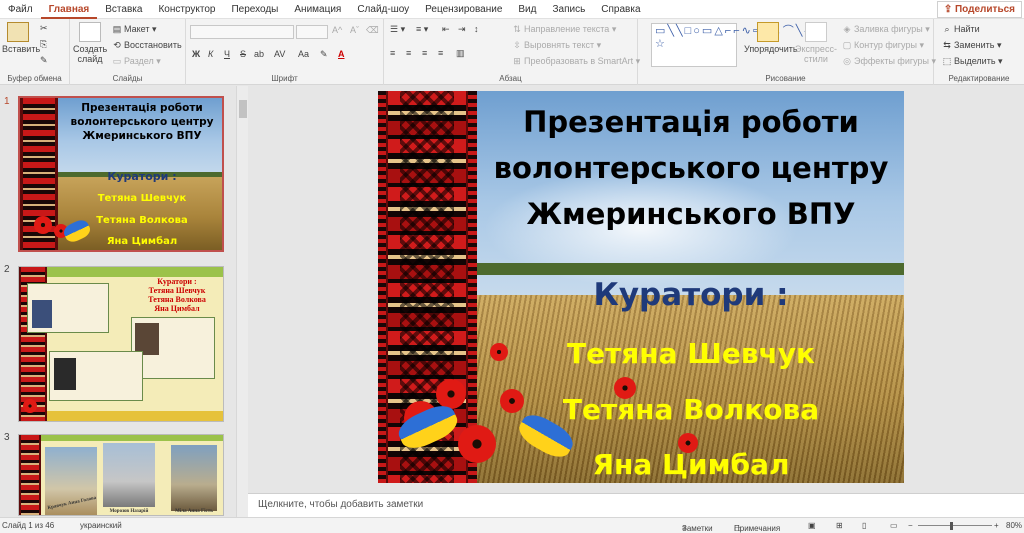 Image resolution: width=1024 pixels, height=533 pixels. Describe the element at coordinates (65, 374) in the screenshot. I see `person-photo` at that location.